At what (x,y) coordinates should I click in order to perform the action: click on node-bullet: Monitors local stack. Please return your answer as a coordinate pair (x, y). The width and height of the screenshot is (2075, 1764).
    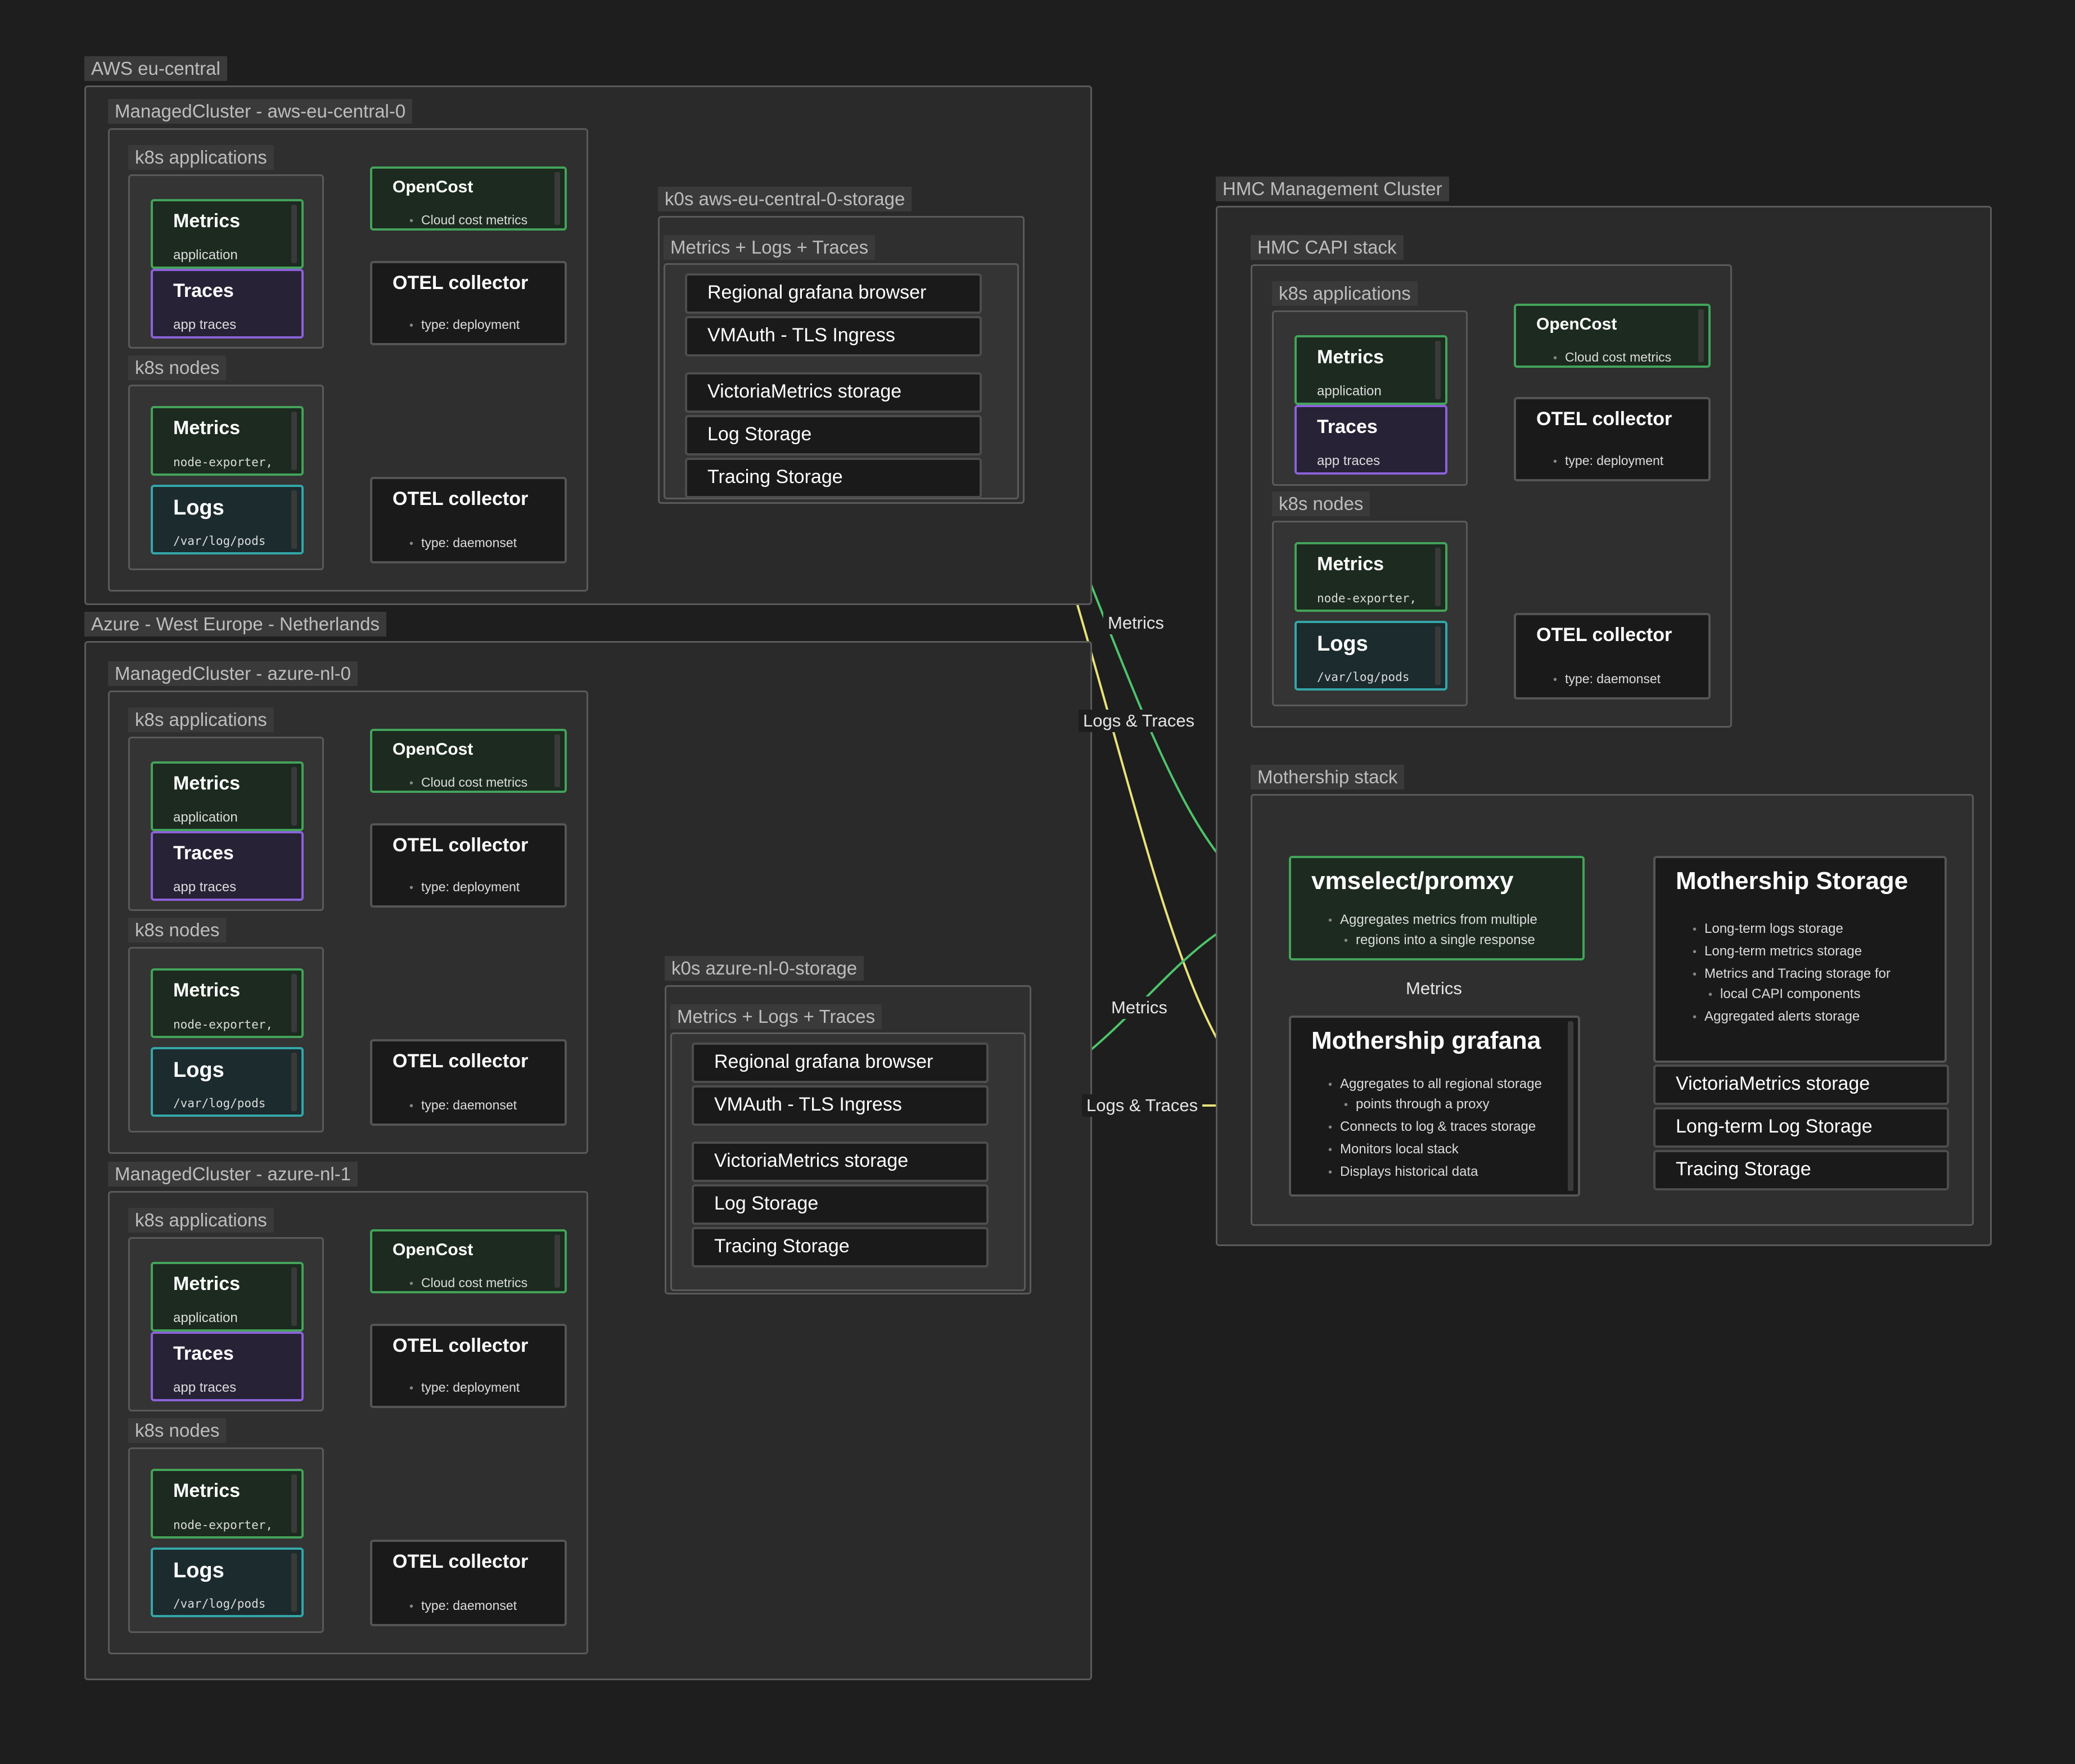
    Looking at the image, I should click on (1394, 1149).